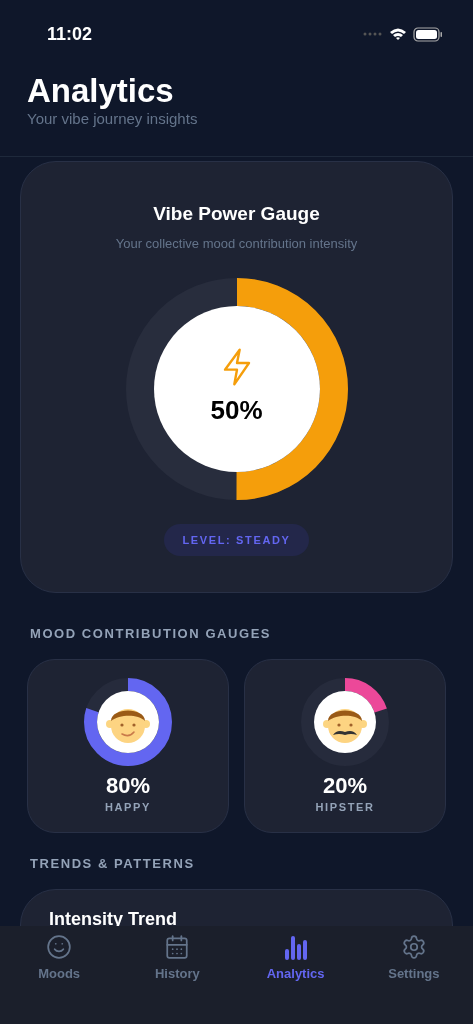 The width and height of the screenshot is (473, 1024). What do you see at coordinates (127, 786) in the screenshot?
I see `mood-percent: 80%` at bounding box center [127, 786].